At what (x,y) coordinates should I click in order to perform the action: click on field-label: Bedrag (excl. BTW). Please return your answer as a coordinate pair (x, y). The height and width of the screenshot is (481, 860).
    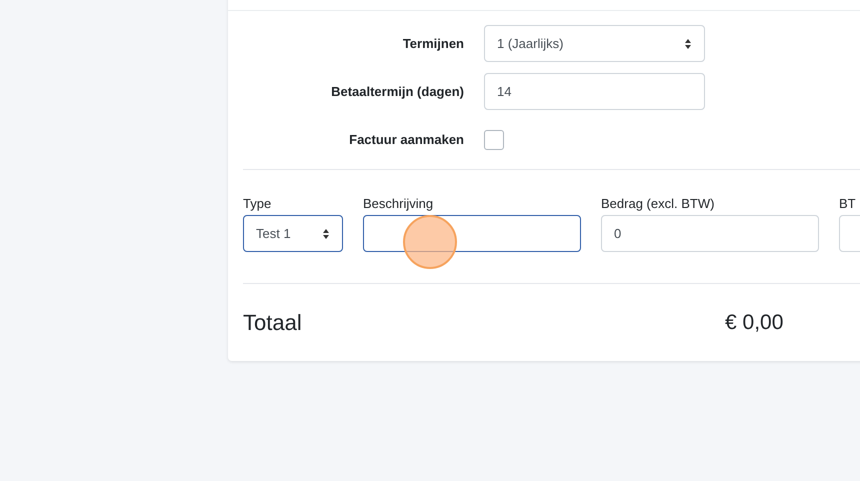
    Looking at the image, I should click on (658, 203).